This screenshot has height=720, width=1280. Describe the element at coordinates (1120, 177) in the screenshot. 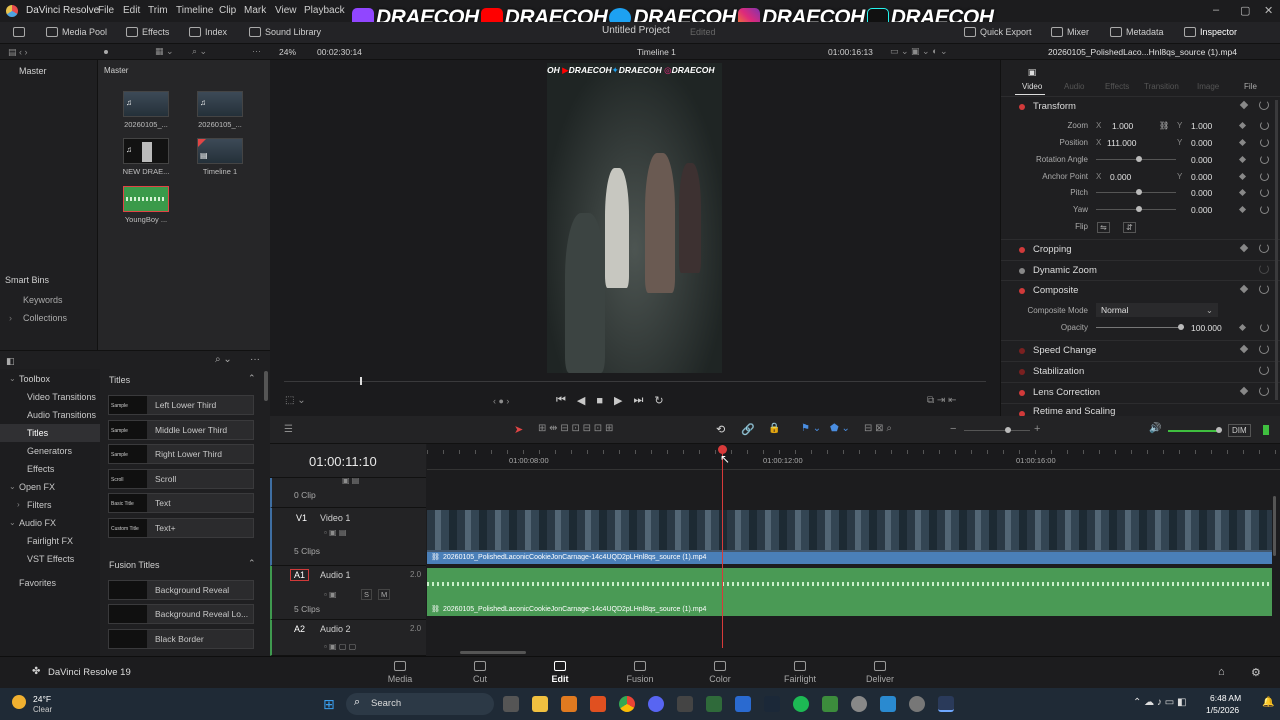

I see `anchor-x-field: 0.000` at that location.